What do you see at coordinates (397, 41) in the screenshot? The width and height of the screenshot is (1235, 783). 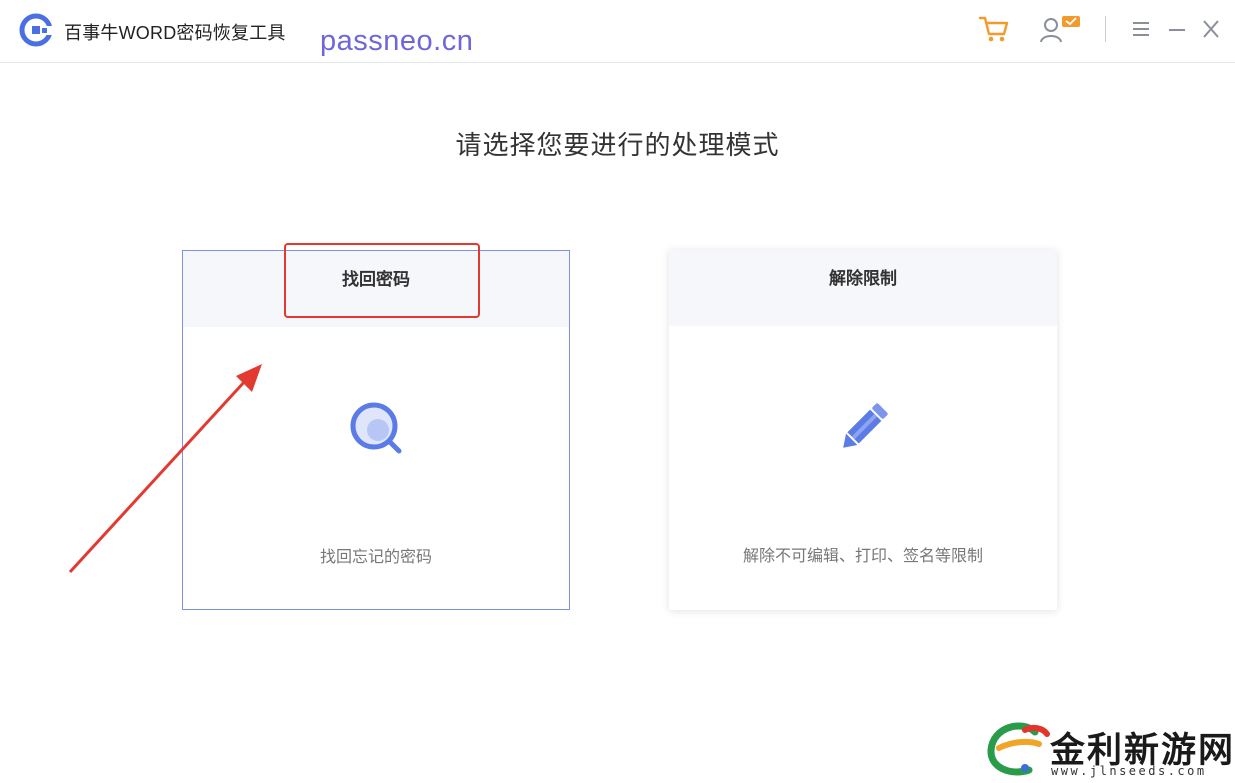 I see `watermark-text: passneo.cn` at bounding box center [397, 41].